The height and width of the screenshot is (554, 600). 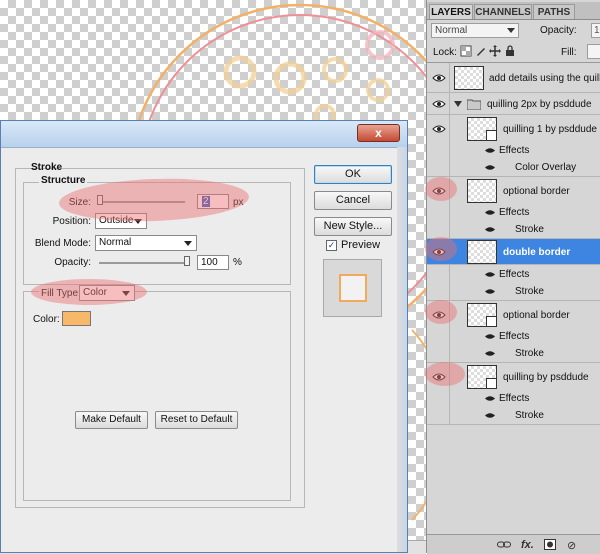 What do you see at coordinates (115, 242) in the screenshot?
I see `blend-mode-value: Normal` at bounding box center [115, 242].